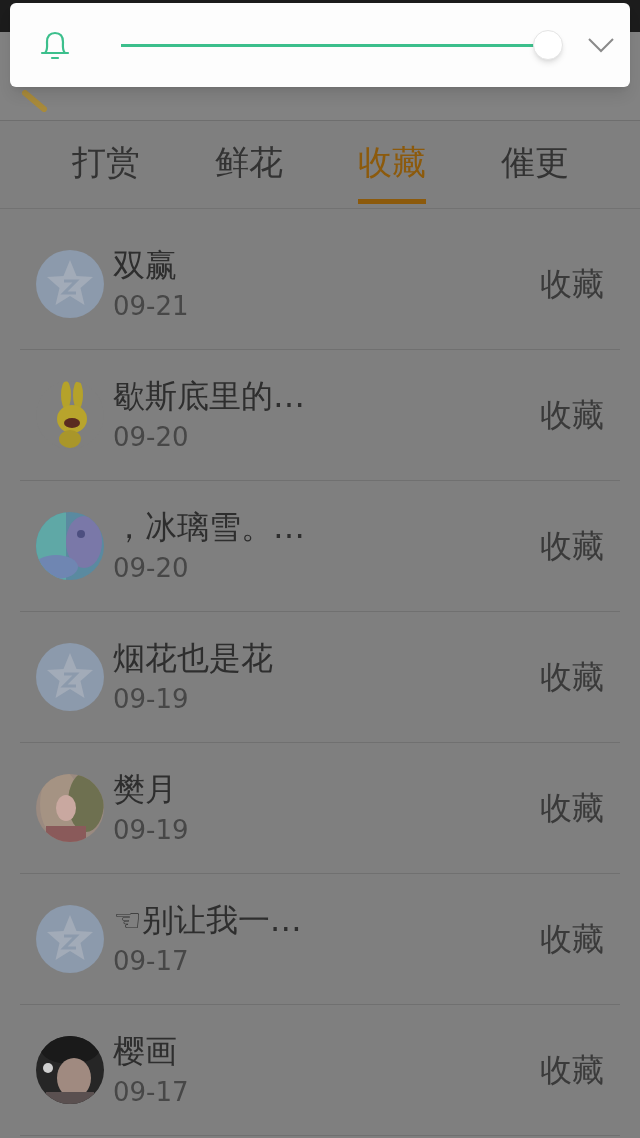 This screenshot has width=640, height=1138. I want to click on tab: 催更, so click(534, 164).